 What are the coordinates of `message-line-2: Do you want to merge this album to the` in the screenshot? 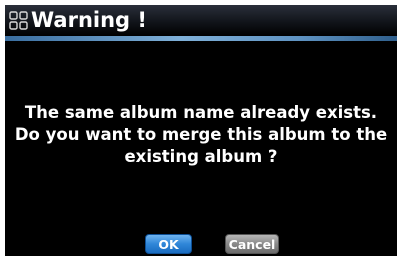 It's located at (201, 134).